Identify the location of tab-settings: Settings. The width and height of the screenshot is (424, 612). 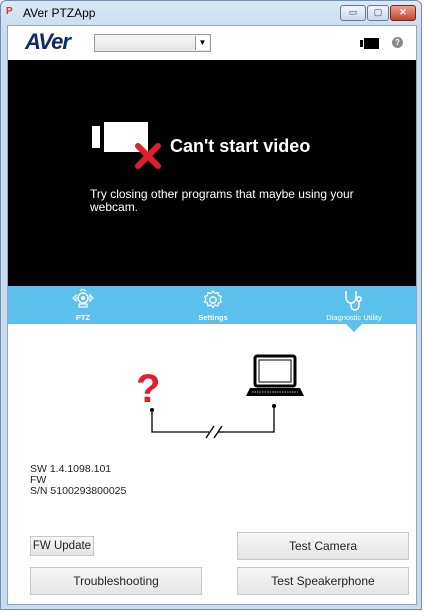
(213, 305).